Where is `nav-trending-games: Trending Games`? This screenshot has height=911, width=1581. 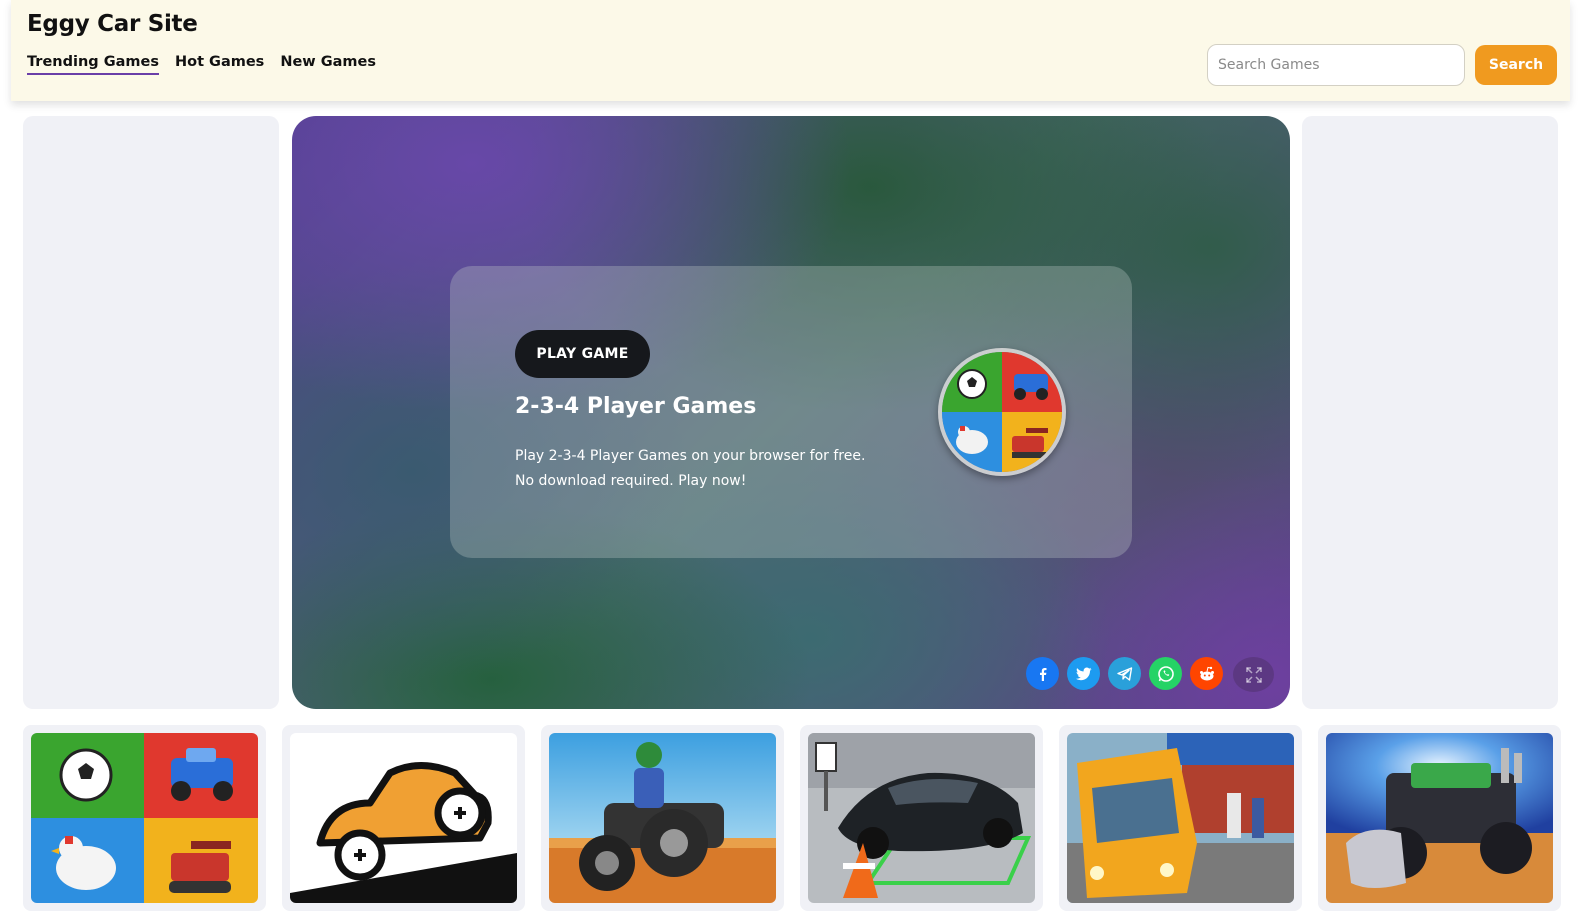 nav-trending-games: Trending Games is located at coordinates (93, 64).